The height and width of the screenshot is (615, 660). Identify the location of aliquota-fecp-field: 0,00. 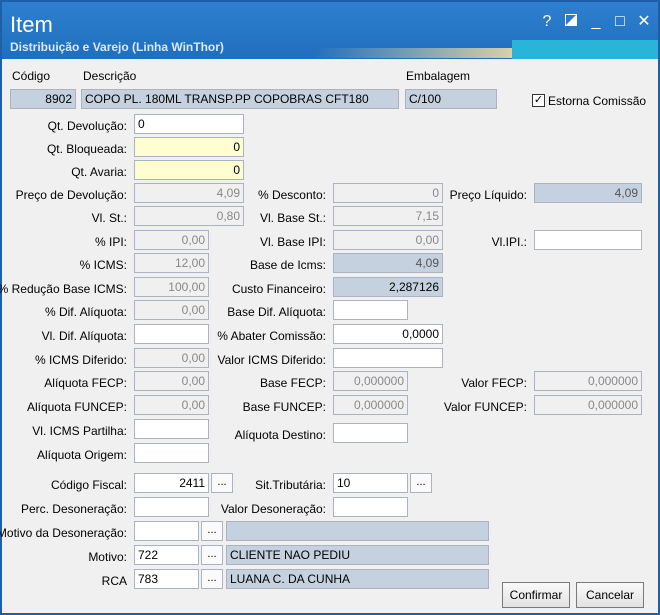
(171, 381).